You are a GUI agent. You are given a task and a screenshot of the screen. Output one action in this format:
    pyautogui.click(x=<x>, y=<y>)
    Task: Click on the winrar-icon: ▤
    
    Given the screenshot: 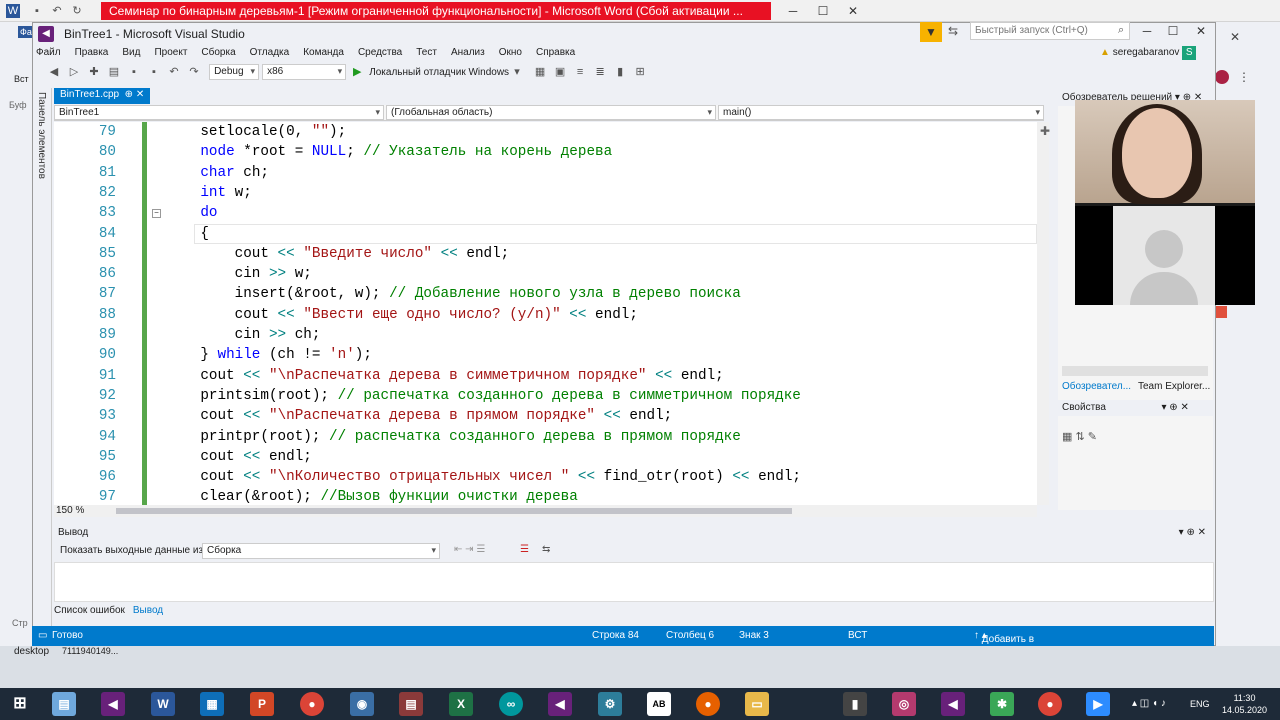 What is the action you would take?
    pyautogui.click(x=411, y=704)
    